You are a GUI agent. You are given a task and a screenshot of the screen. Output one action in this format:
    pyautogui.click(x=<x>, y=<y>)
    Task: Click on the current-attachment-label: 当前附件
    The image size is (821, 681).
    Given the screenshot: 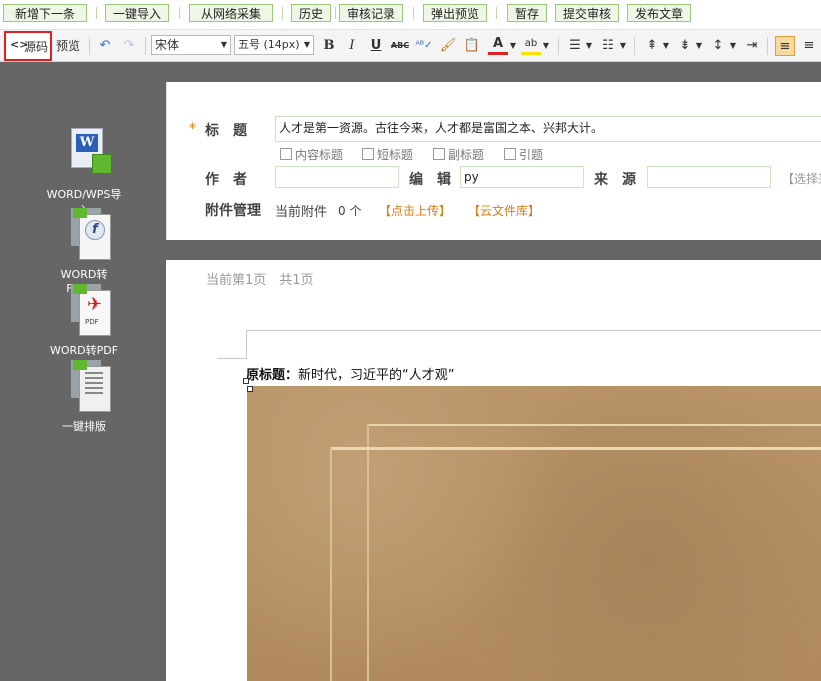 What is the action you would take?
    pyautogui.click(x=301, y=212)
    